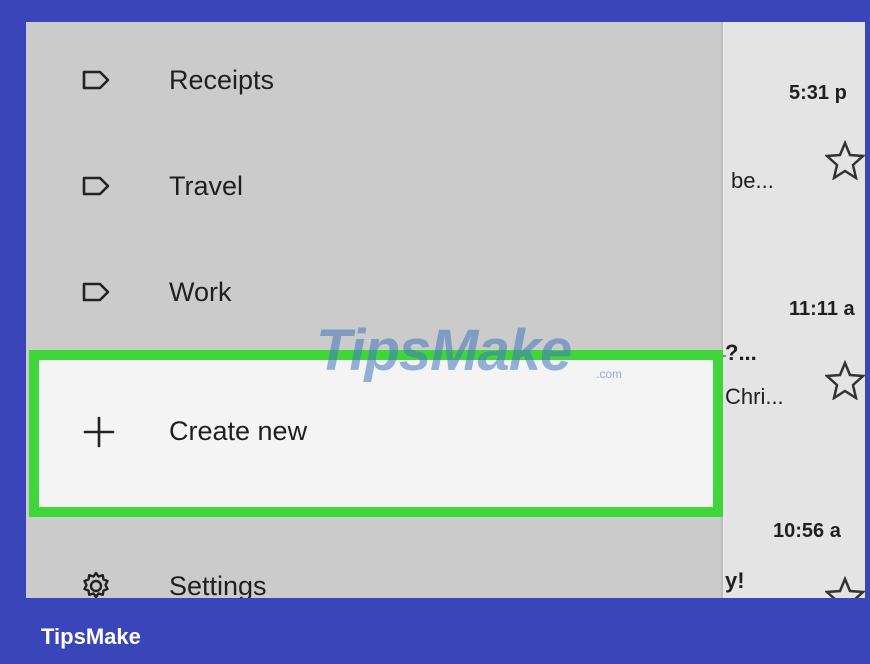 This screenshot has width=870, height=664. Describe the element at coordinates (91, 636) in the screenshot. I see `caption: TipsMake` at that location.